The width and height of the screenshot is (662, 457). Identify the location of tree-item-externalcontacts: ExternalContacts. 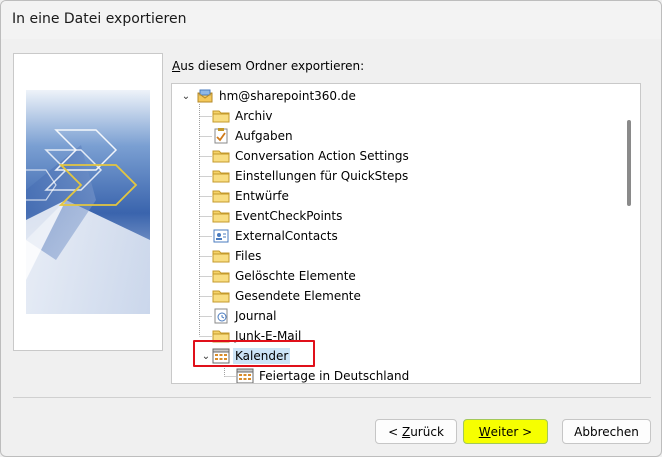
(276, 236).